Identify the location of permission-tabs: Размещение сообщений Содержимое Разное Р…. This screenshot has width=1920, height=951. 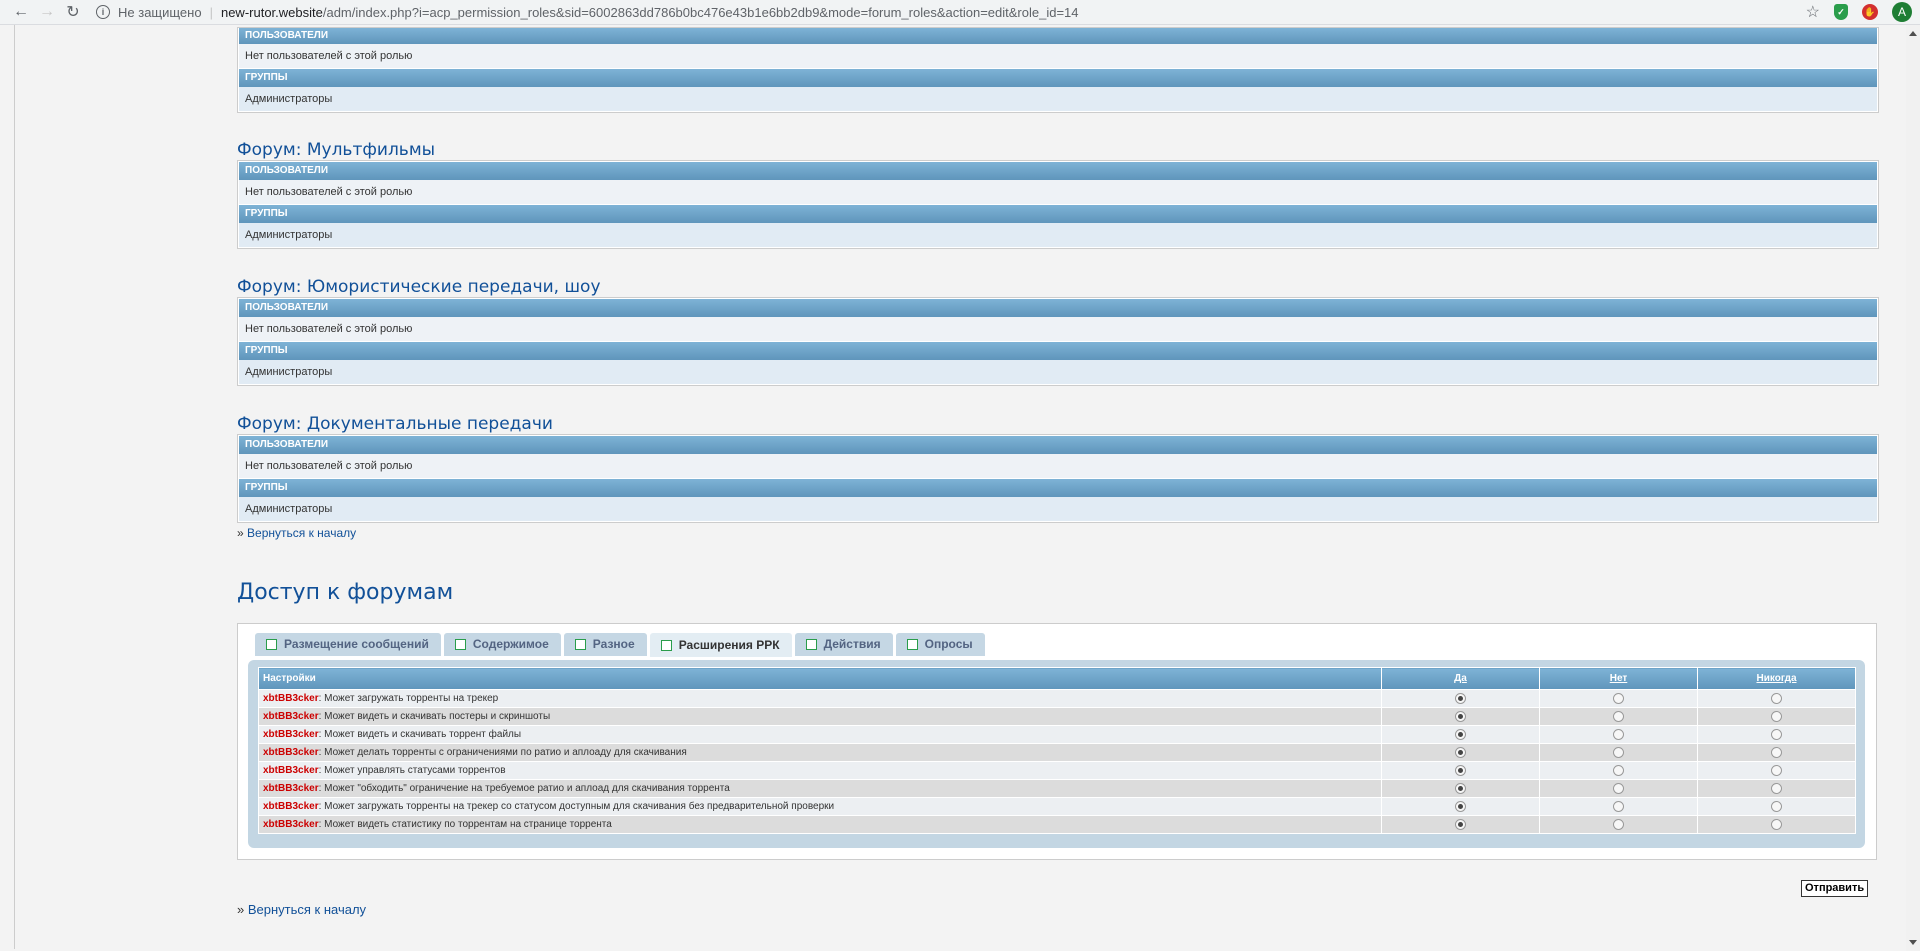
(620, 645).